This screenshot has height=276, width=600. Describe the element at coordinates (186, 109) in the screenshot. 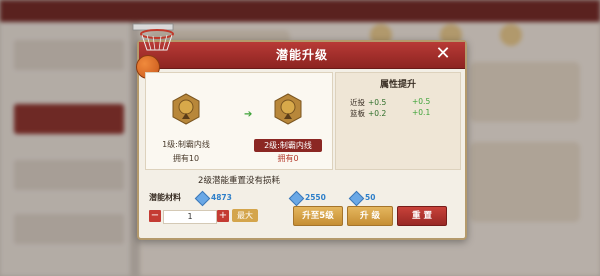

I see `current-potential-badge-icon` at that location.